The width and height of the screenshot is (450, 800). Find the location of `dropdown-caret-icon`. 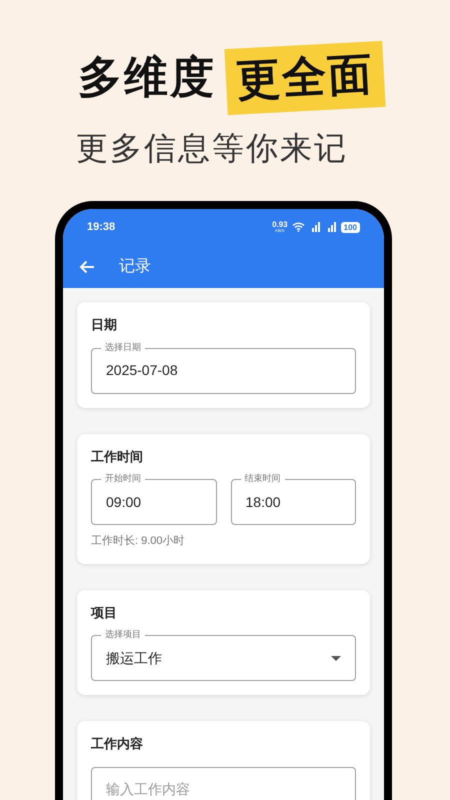

dropdown-caret-icon is located at coordinates (336, 658).